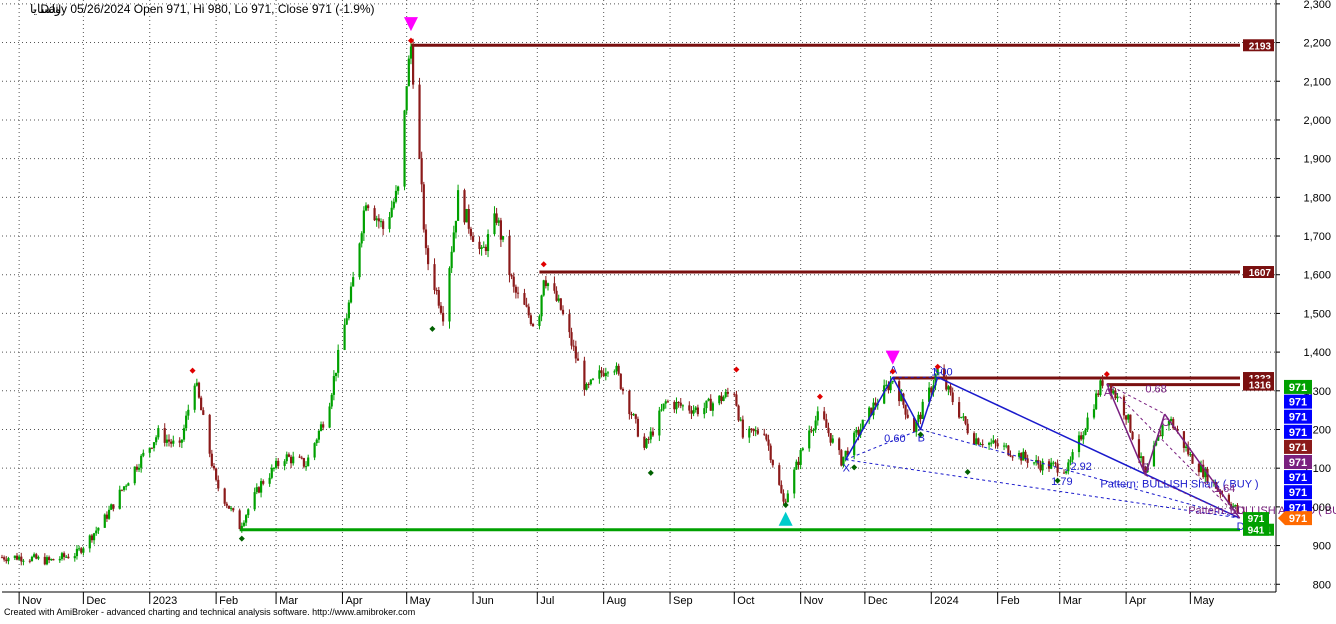 The width and height of the screenshot is (1336, 624). I want to click on resistance-tag-label: 1316, so click(1260, 386).